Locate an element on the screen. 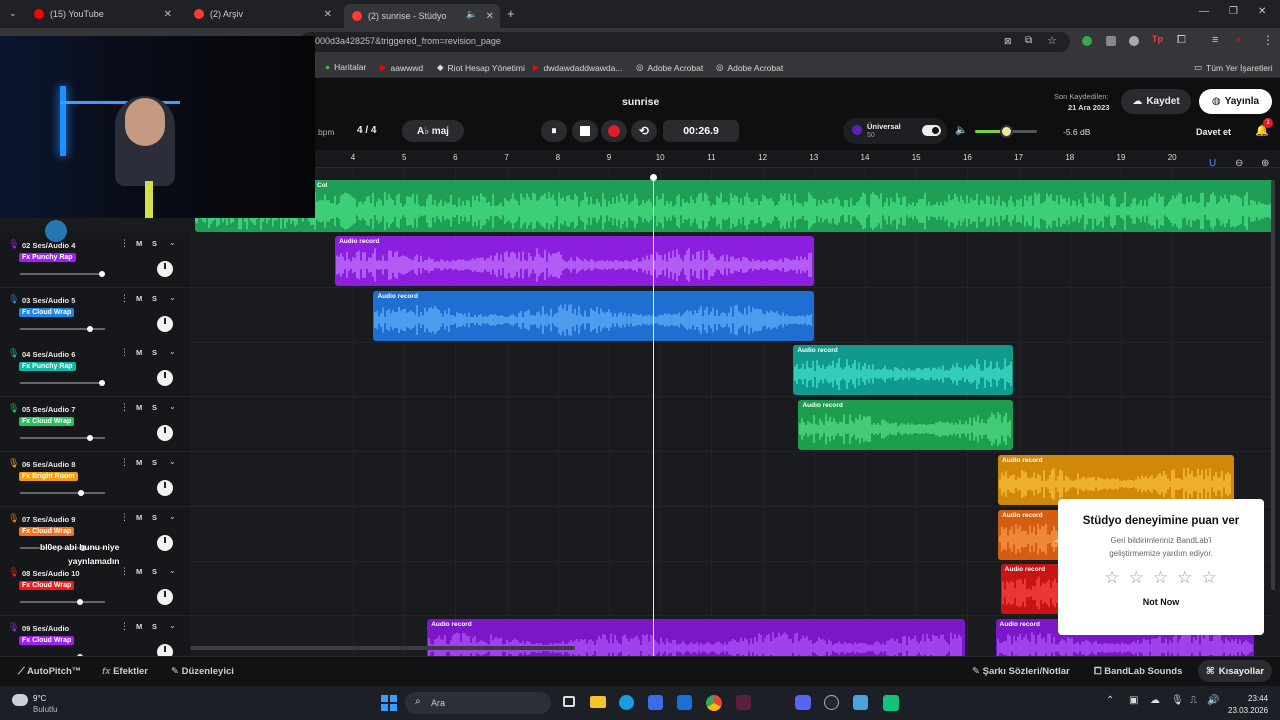 The width and height of the screenshot is (1280, 720). track-fx-badge: Fx Punchy Rap is located at coordinates (47, 367).